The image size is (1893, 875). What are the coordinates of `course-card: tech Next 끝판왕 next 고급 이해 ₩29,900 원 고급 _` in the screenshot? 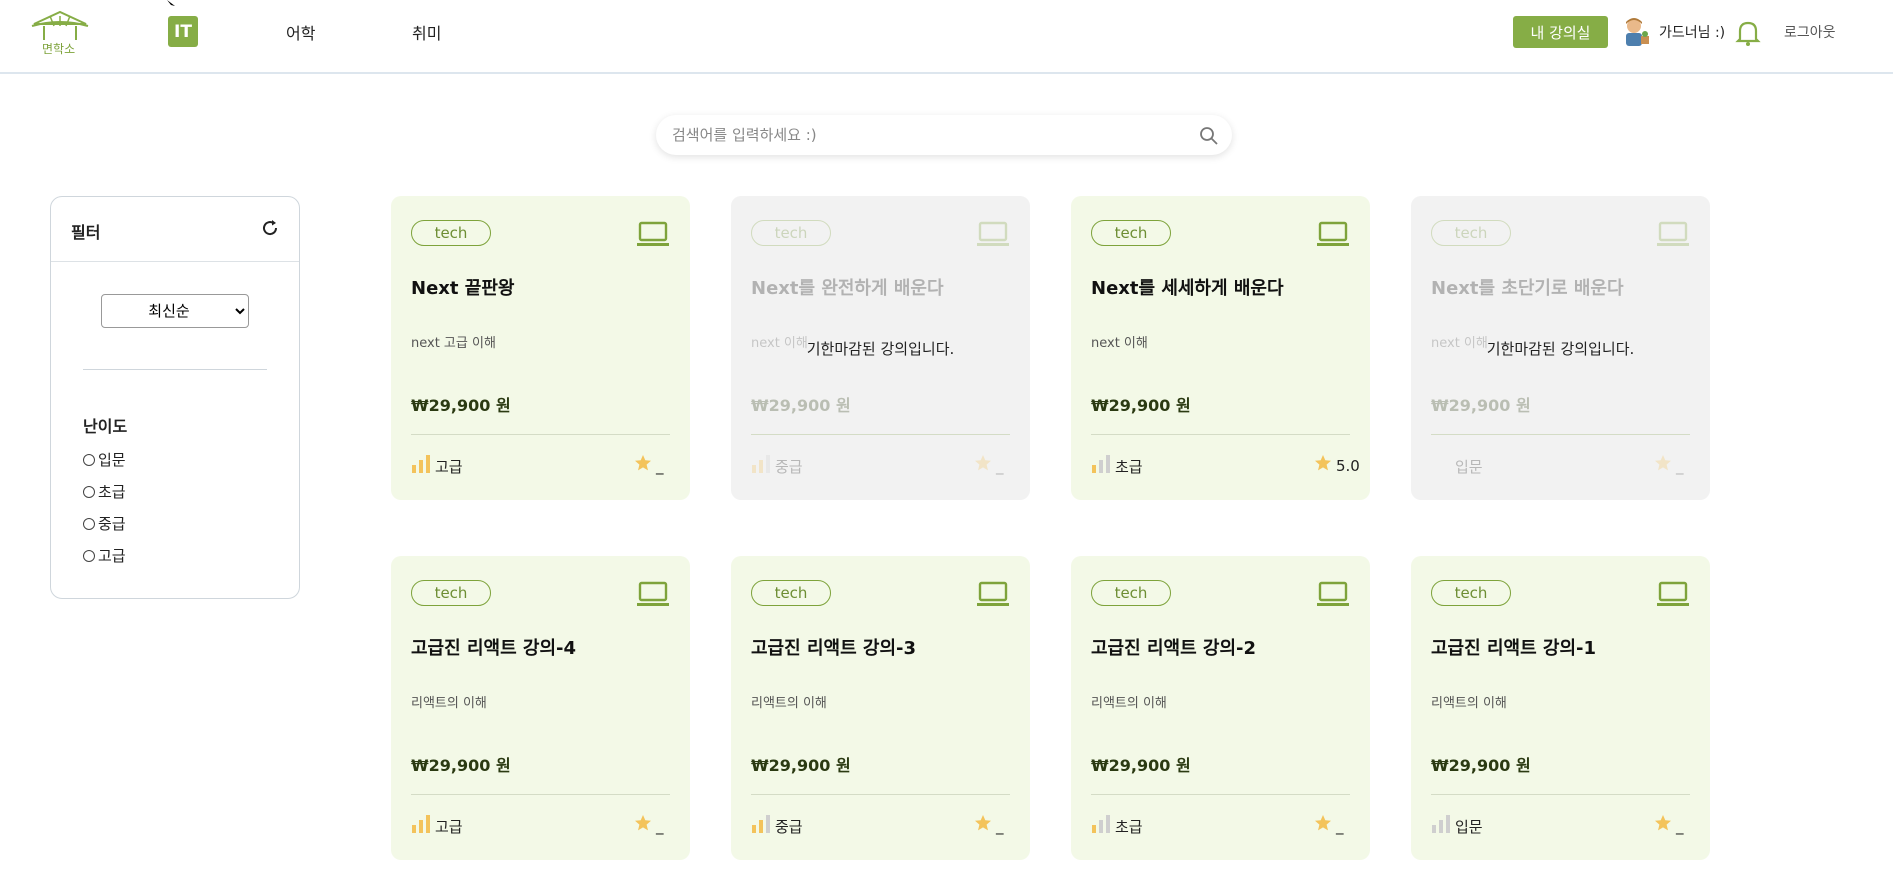 It's located at (540, 348).